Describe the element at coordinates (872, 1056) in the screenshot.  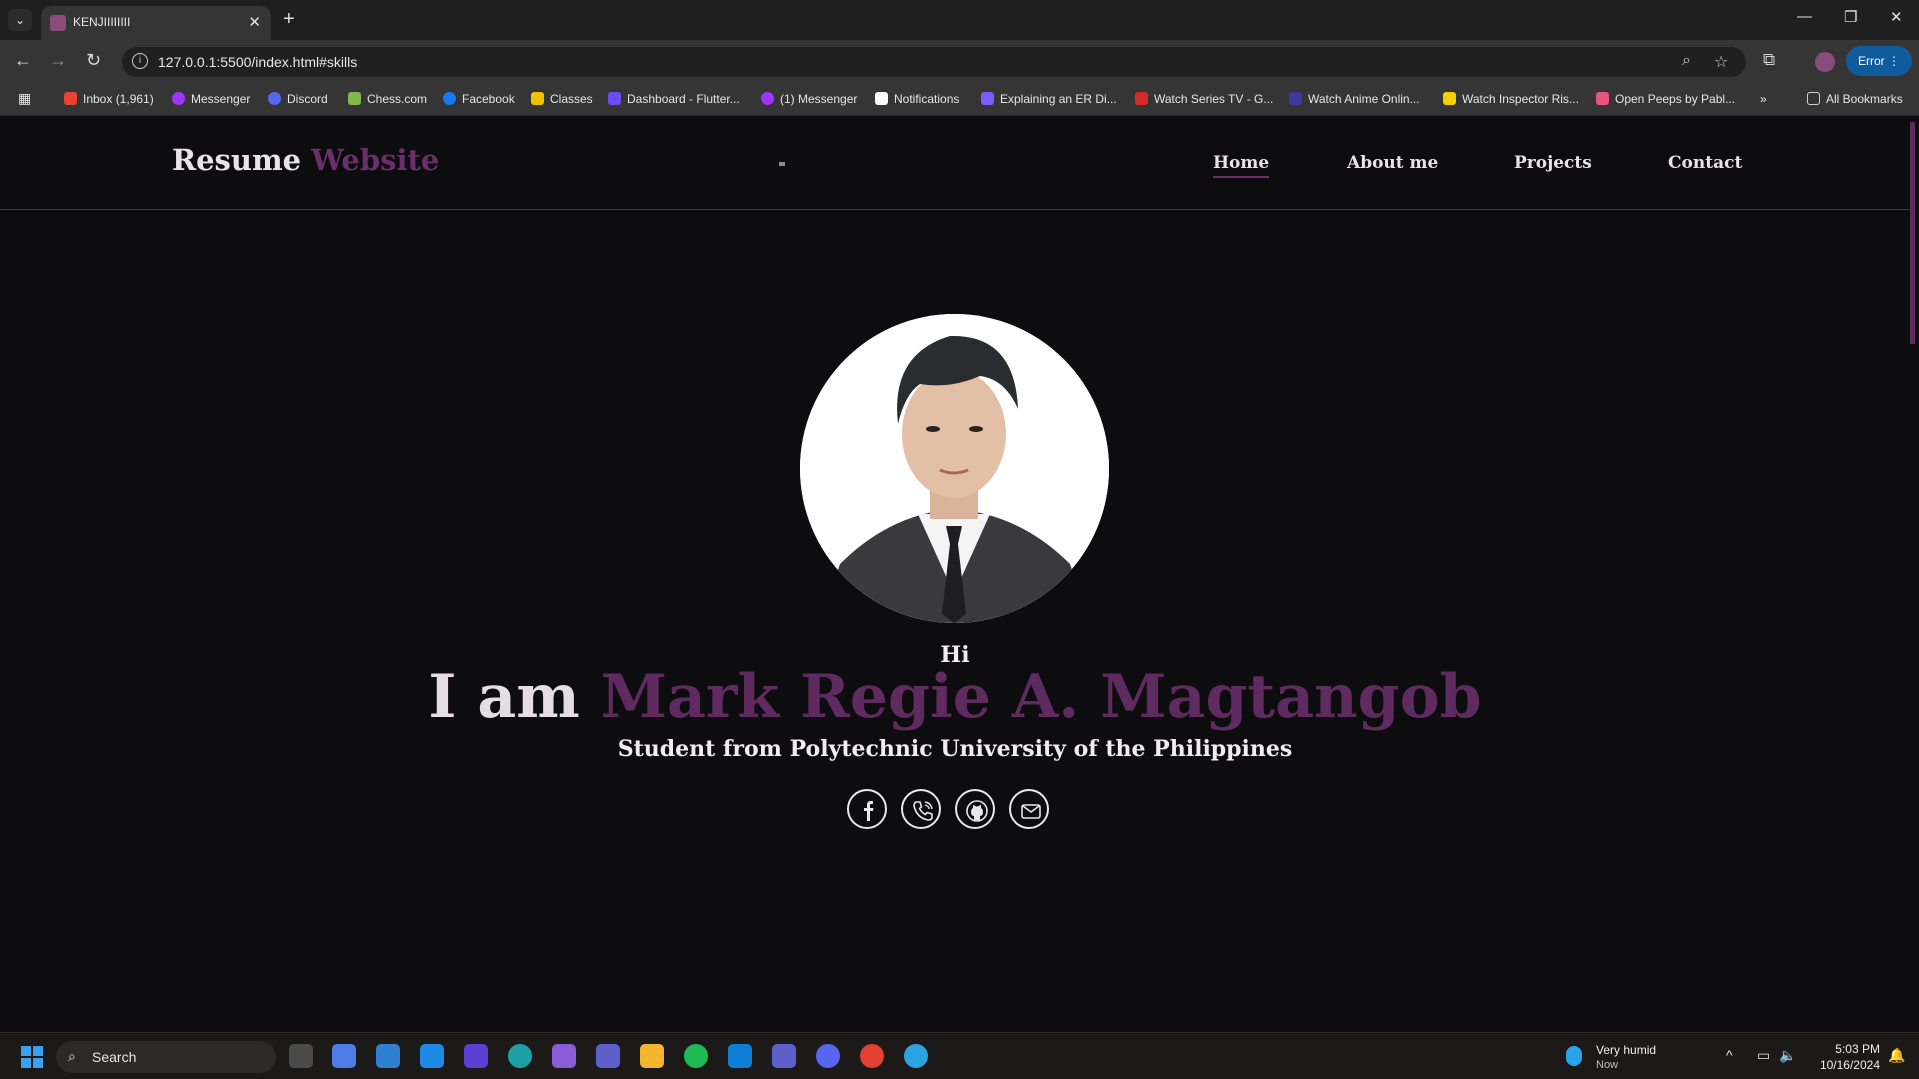
I see `chrome-icon` at that location.